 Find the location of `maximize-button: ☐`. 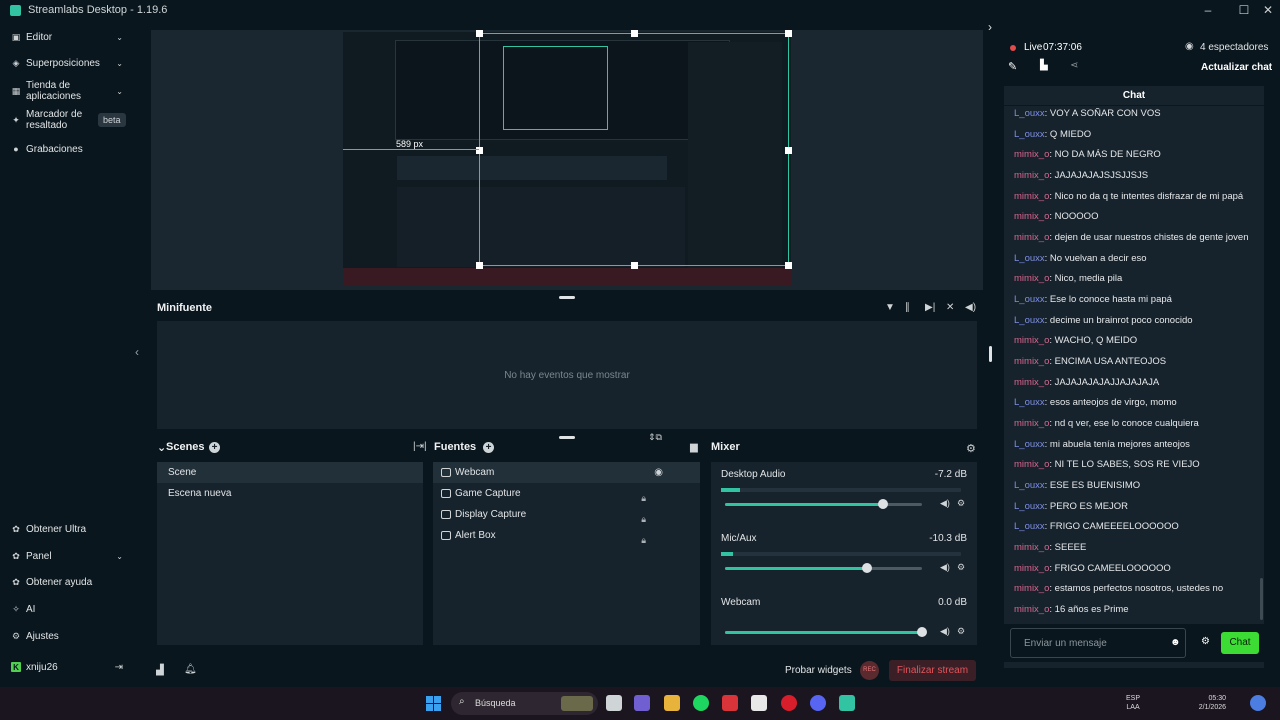

maximize-button: ☐ is located at coordinates (1244, 10).